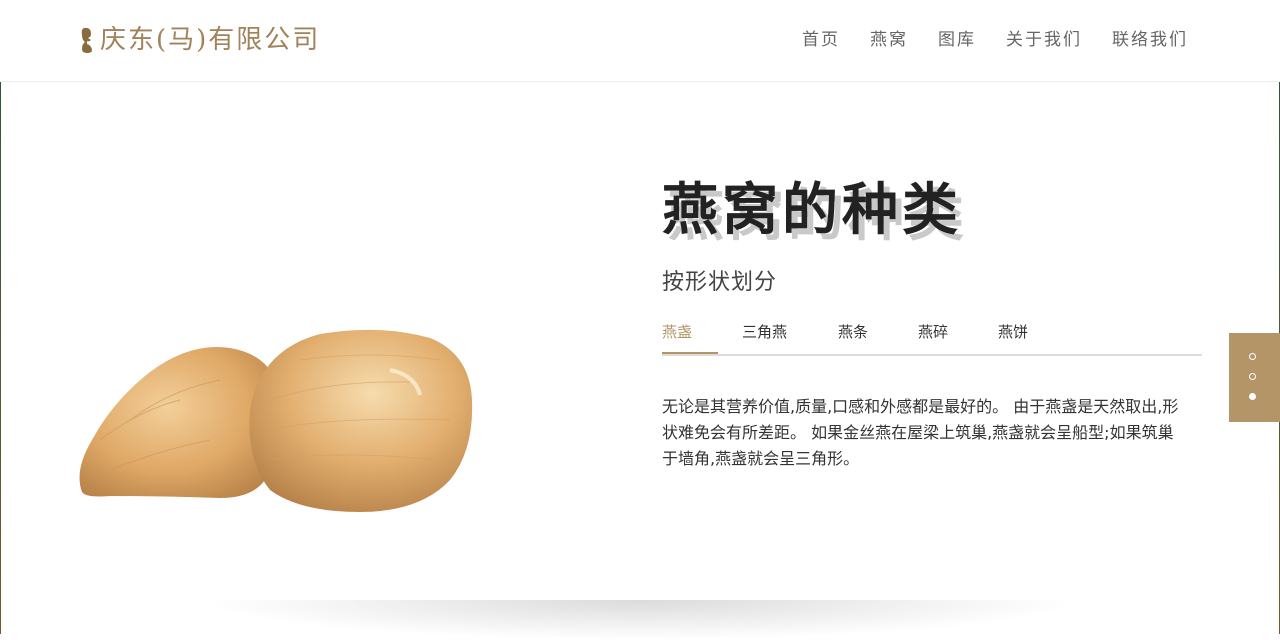  What do you see at coordinates (275, 420) in the screenshot?
I see `bird-nest-image` at bounding box center [275, 420].